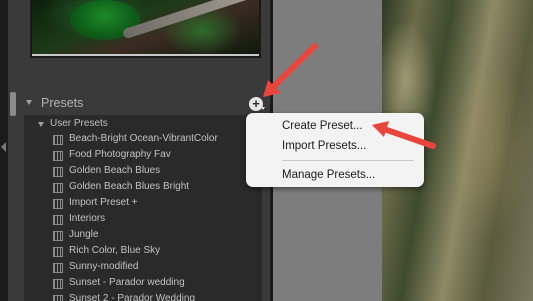  Describe the element at coordinates (84, 234) in the screenshot. I see `preset-label: Jungle` at that location.